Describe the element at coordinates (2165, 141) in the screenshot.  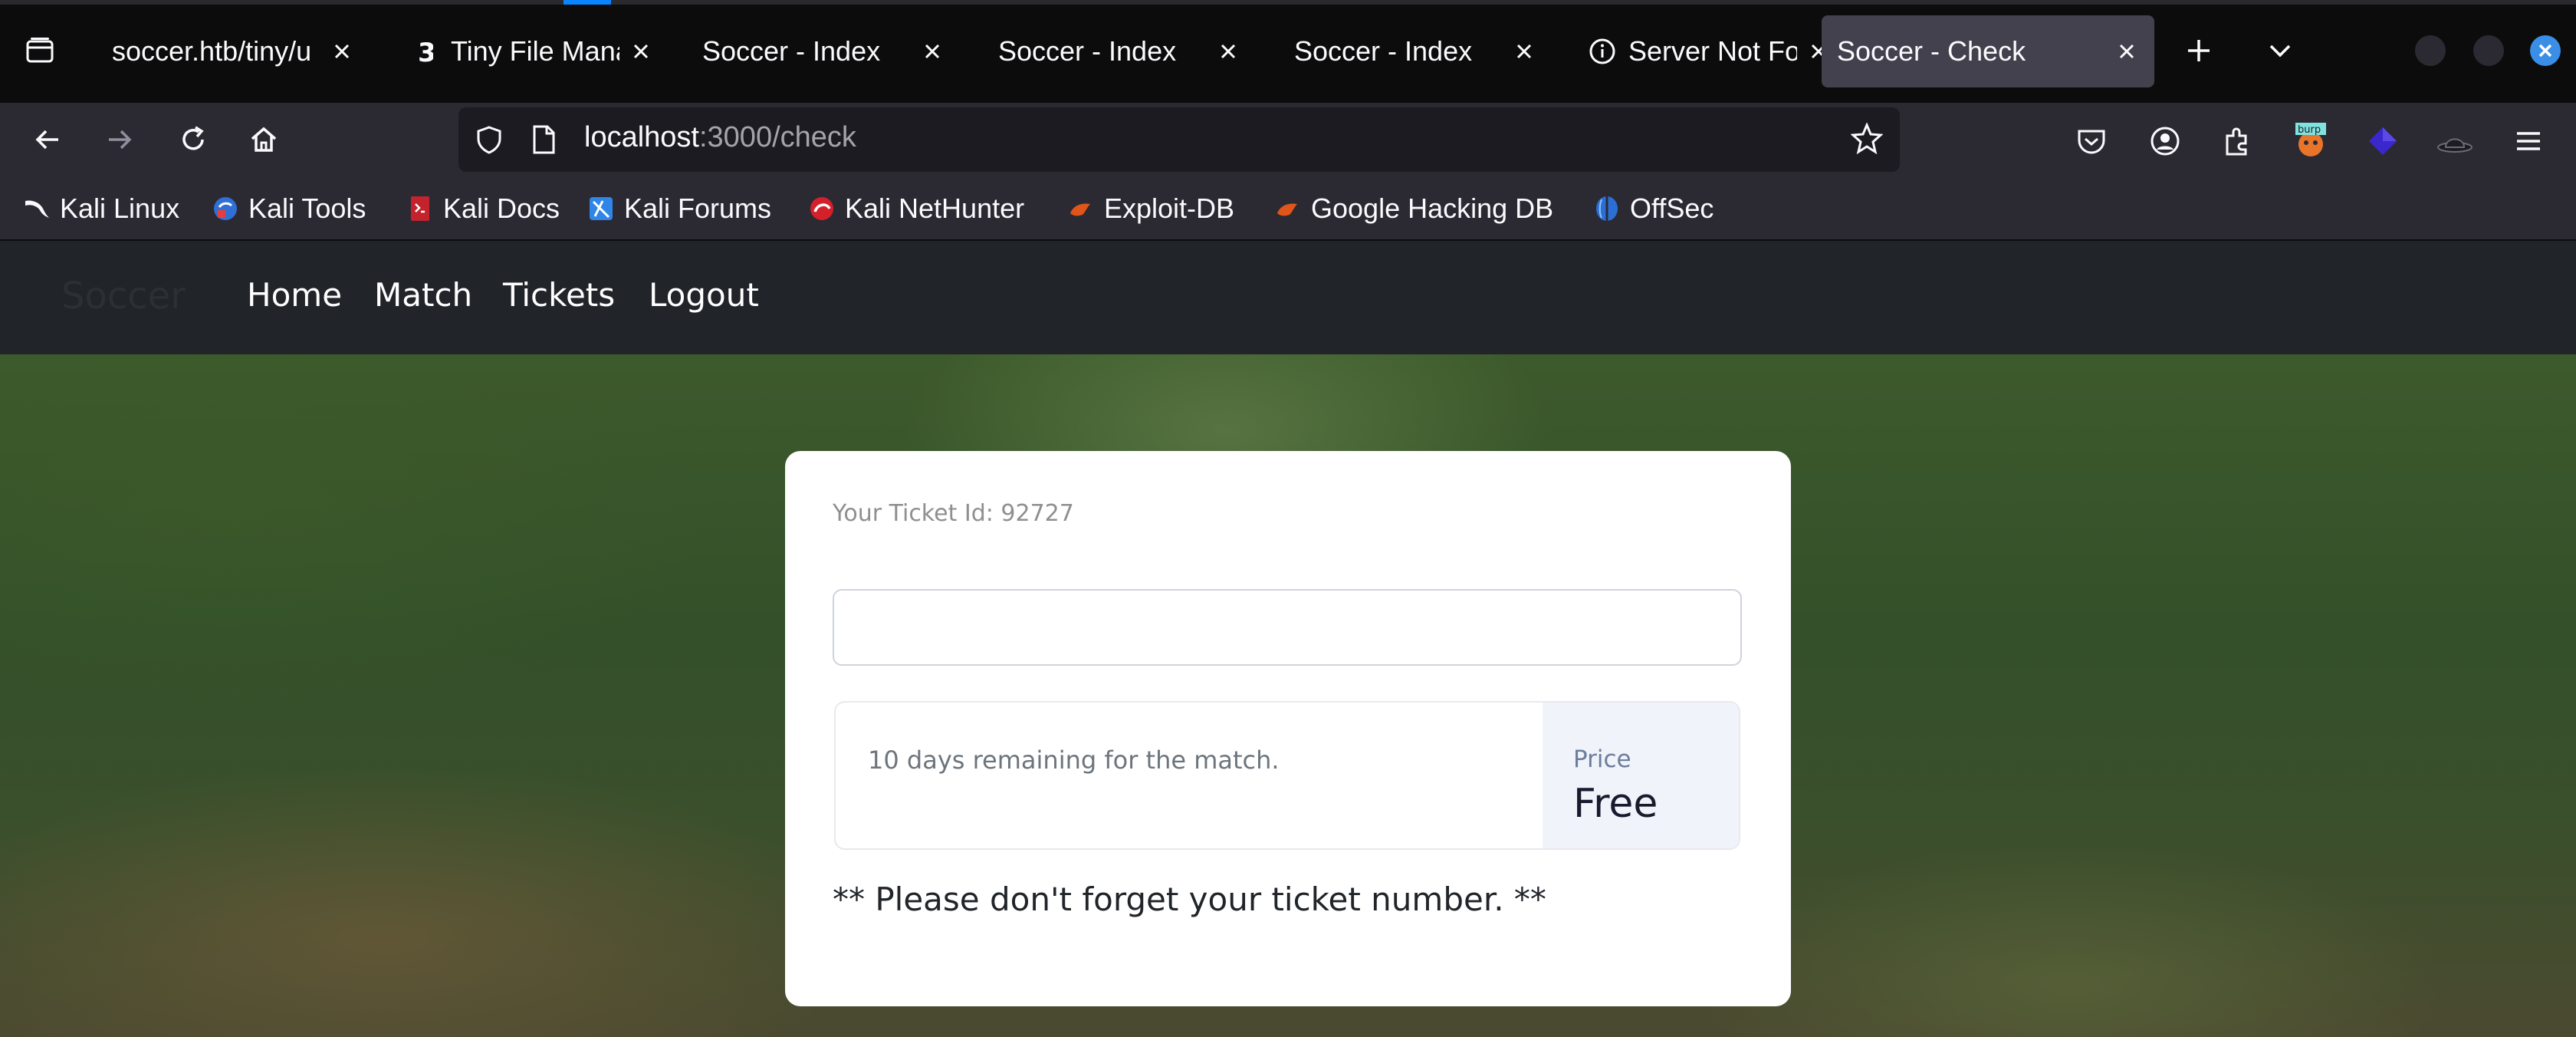
I see `account-icon` at that location.